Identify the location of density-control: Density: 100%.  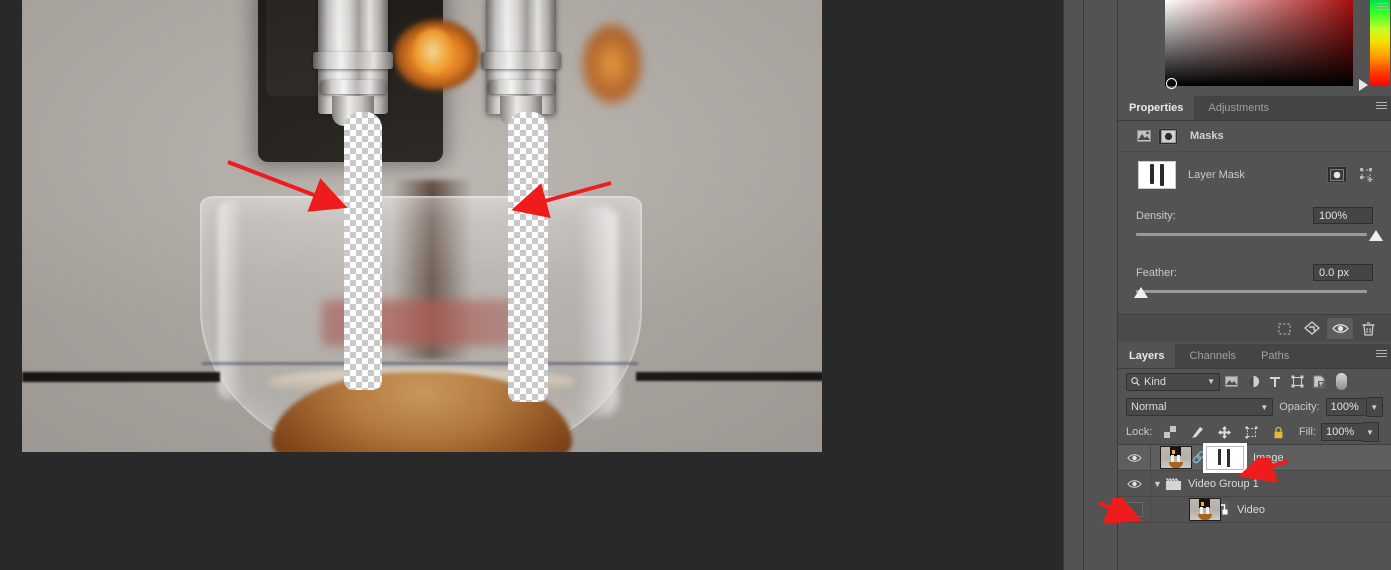
(1254, 220).